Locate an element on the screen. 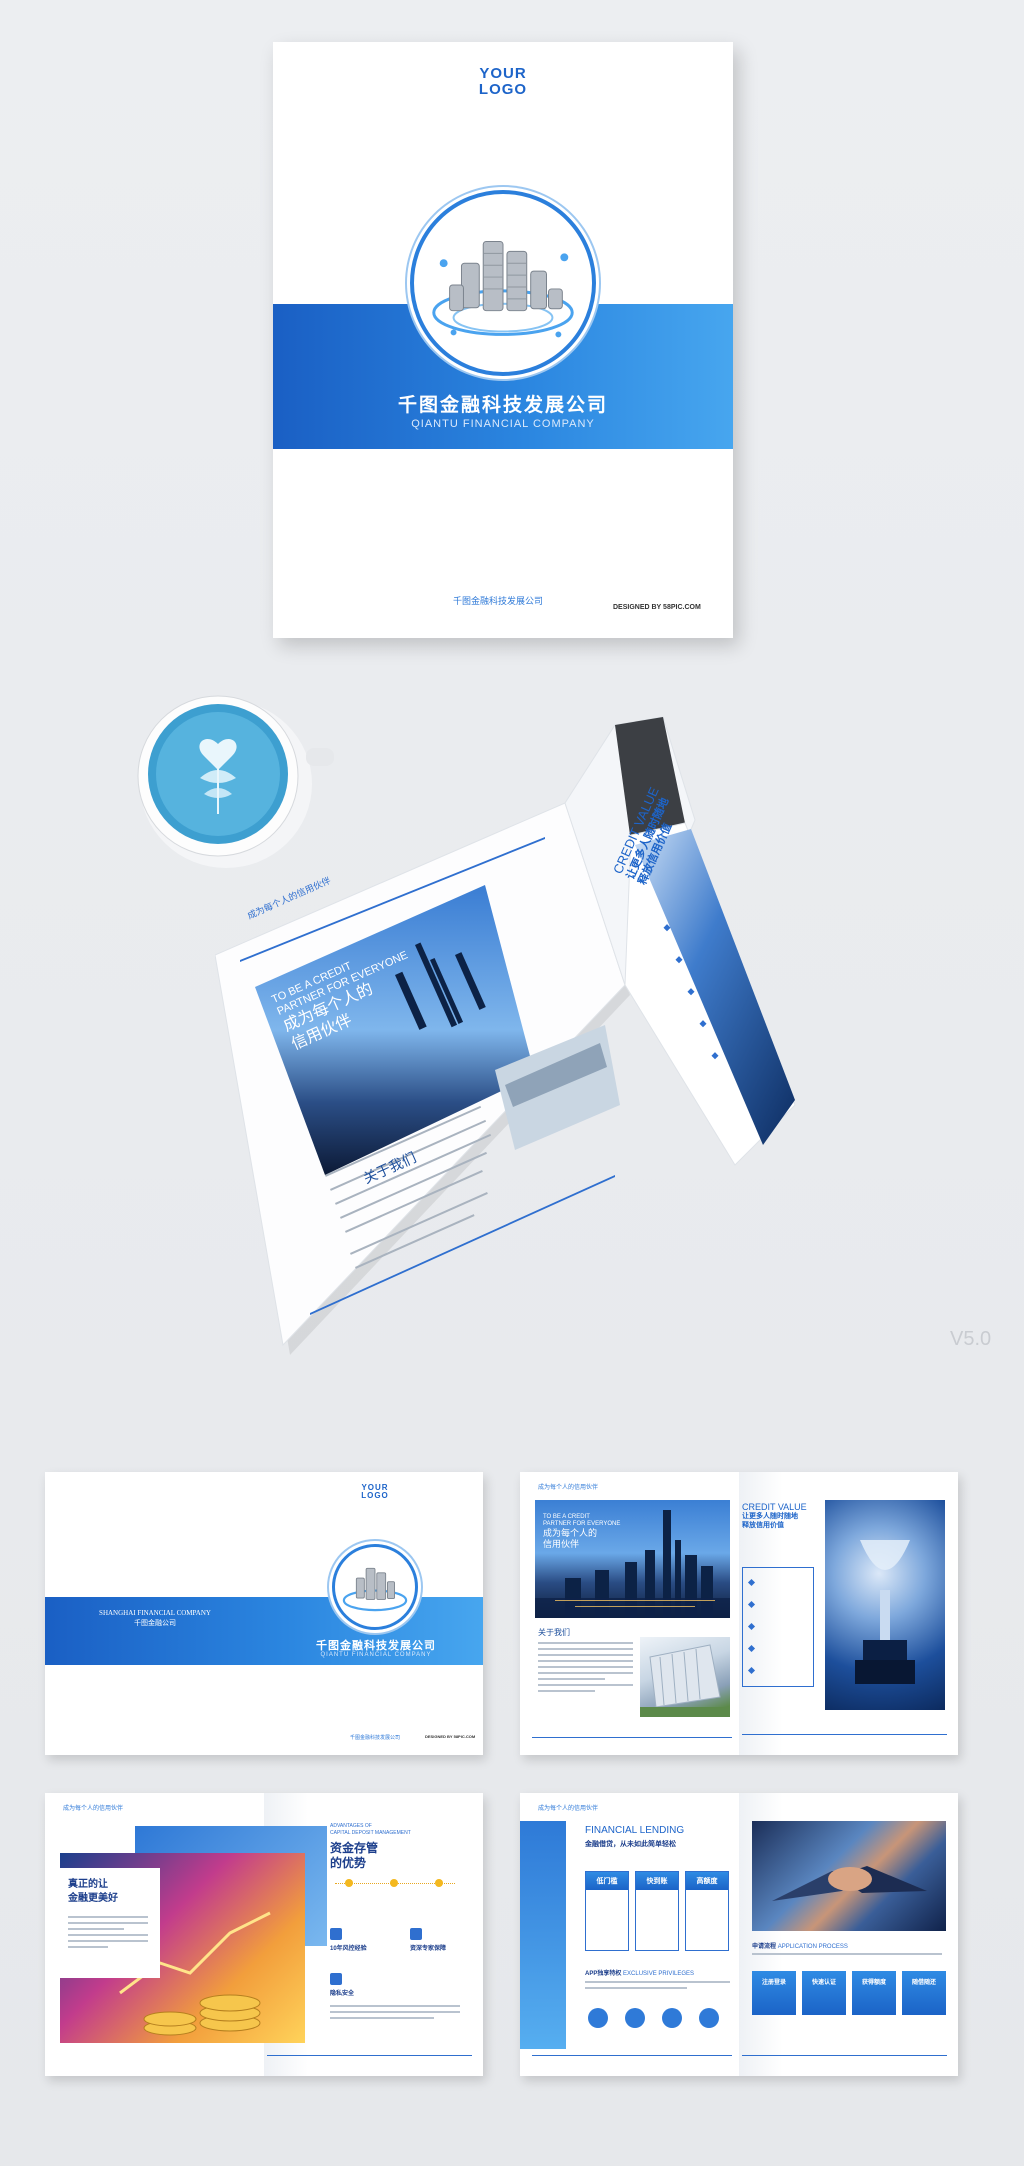 Image resolution: width=1024 pixels, height=2166 pixels. handshake-image is located at coordinates (849, 1876).